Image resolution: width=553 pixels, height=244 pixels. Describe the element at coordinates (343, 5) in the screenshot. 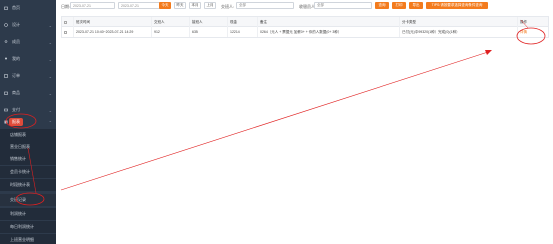

I see `cashier-select: 全部` at that location.